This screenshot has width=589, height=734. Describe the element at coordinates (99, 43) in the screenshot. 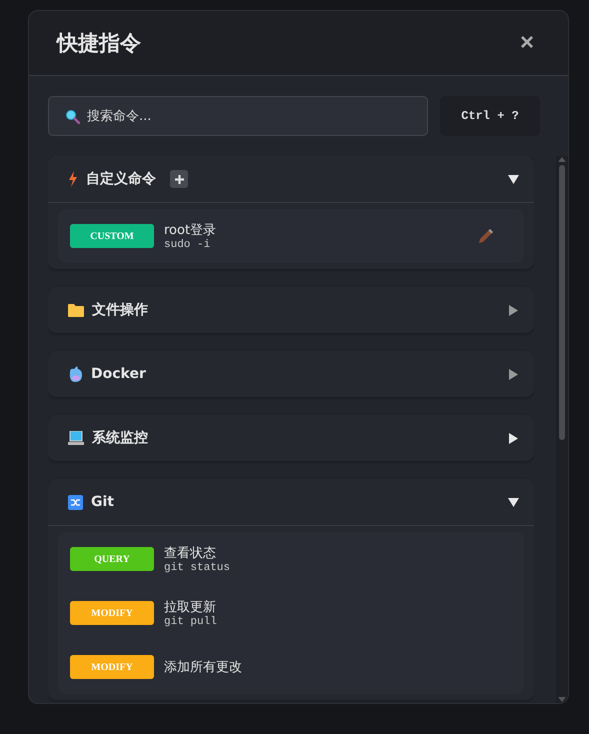

I see `dialog-title: 快捷指令` at that location.